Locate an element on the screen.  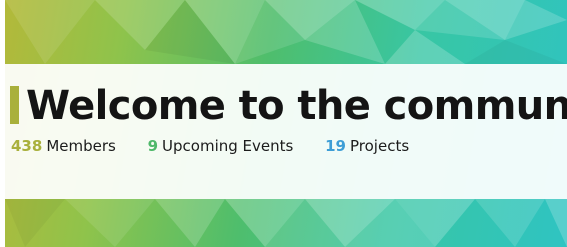
projects-stat: 19 Projects is located at coordinates (367, 146).